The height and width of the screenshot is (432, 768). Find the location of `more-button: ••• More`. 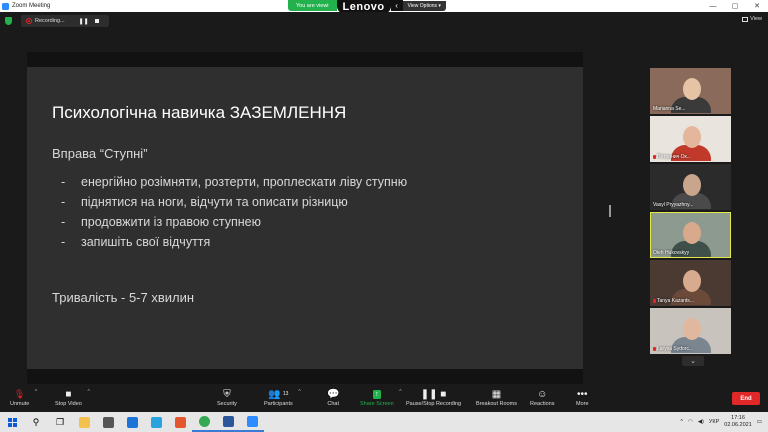

more-button: ••• More is located at coordinates (582, 397).